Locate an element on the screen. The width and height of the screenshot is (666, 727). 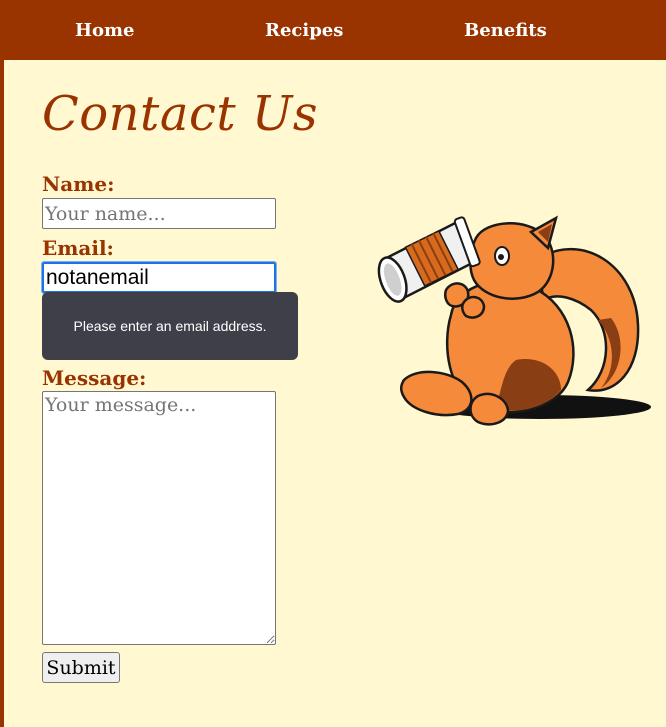
submit-button: Submit is located at coordinates (81, 667).